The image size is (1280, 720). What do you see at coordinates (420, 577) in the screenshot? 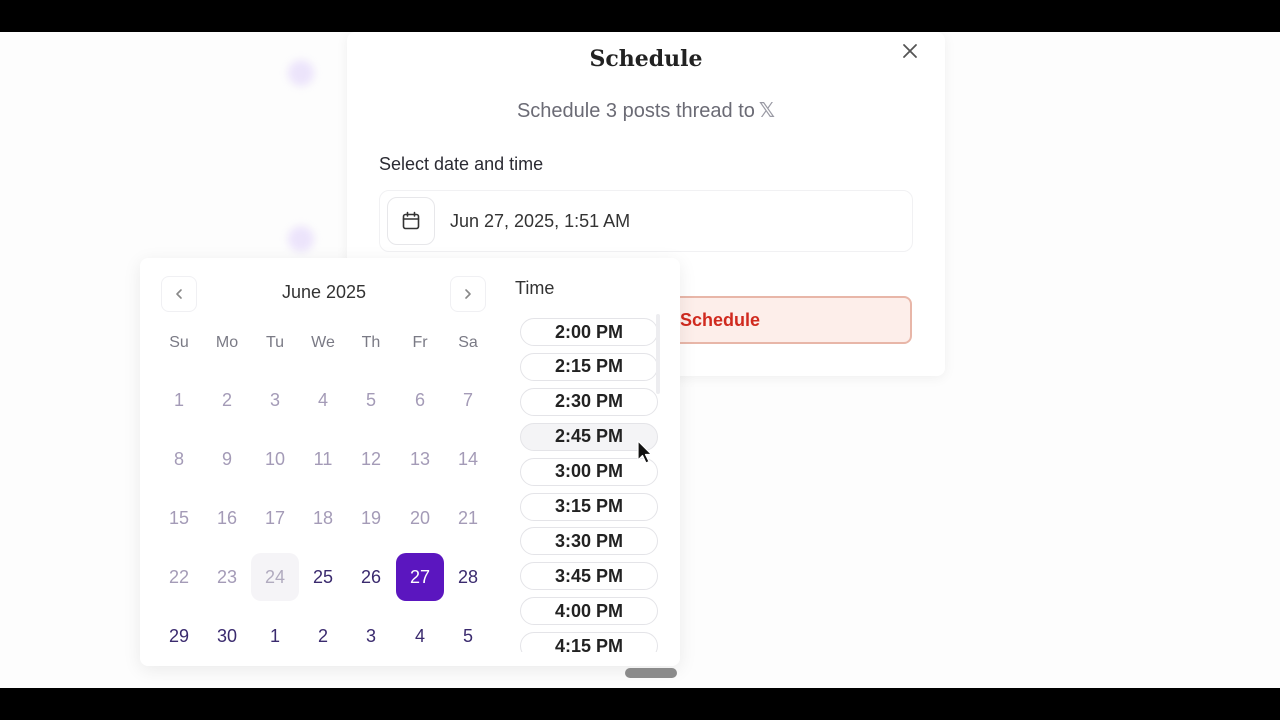
I see `day-cell-selected: 27` at bounding box center [420, 577].